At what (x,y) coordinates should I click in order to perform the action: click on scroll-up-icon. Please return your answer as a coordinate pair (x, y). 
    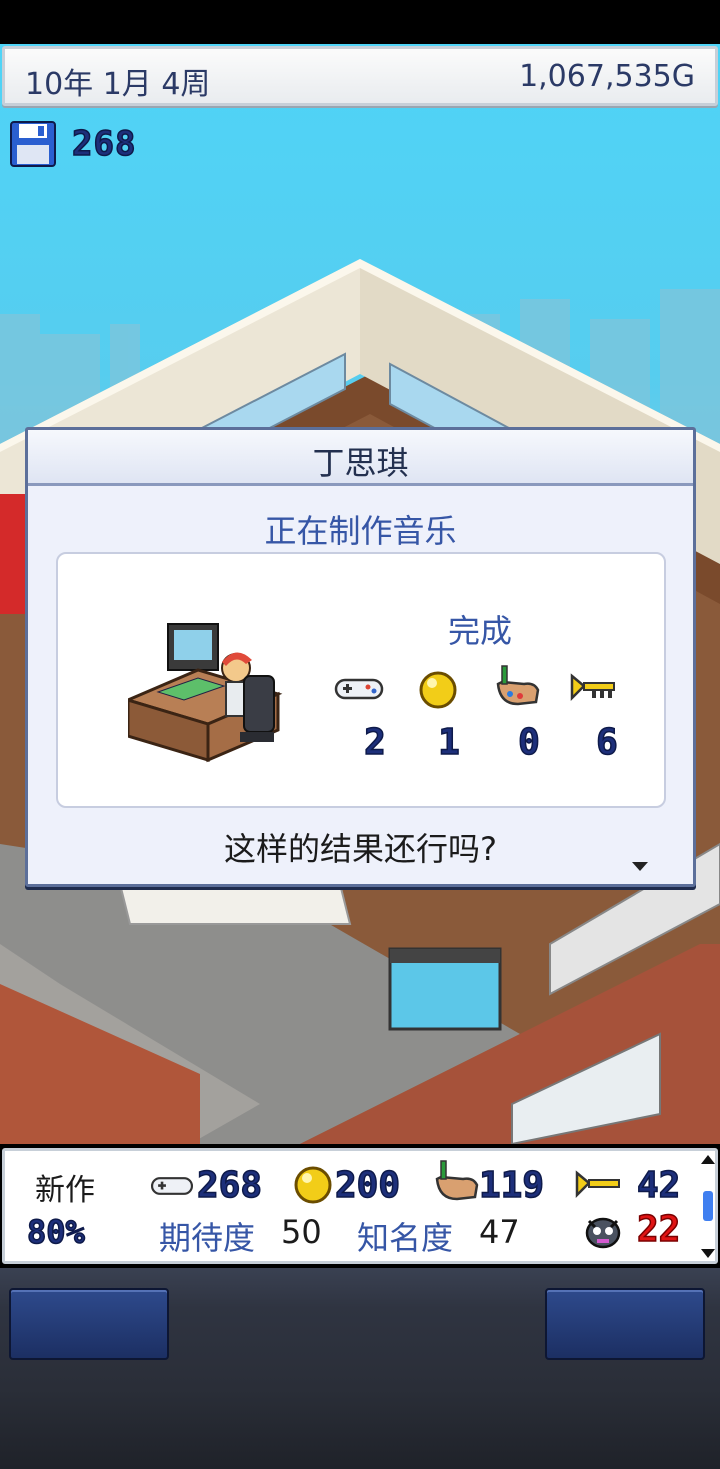
    Looking at the image, I should click on (708, 1159).